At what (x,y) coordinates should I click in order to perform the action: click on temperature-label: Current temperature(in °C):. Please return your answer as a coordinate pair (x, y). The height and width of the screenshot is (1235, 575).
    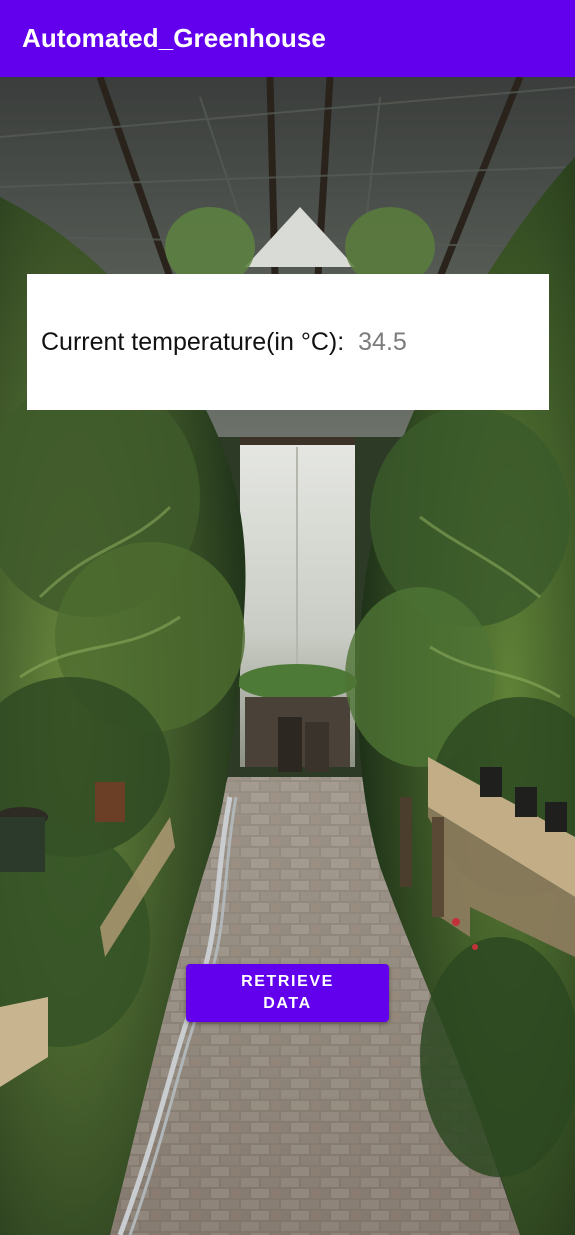
    Looking at the image, I should click on (193, 341).